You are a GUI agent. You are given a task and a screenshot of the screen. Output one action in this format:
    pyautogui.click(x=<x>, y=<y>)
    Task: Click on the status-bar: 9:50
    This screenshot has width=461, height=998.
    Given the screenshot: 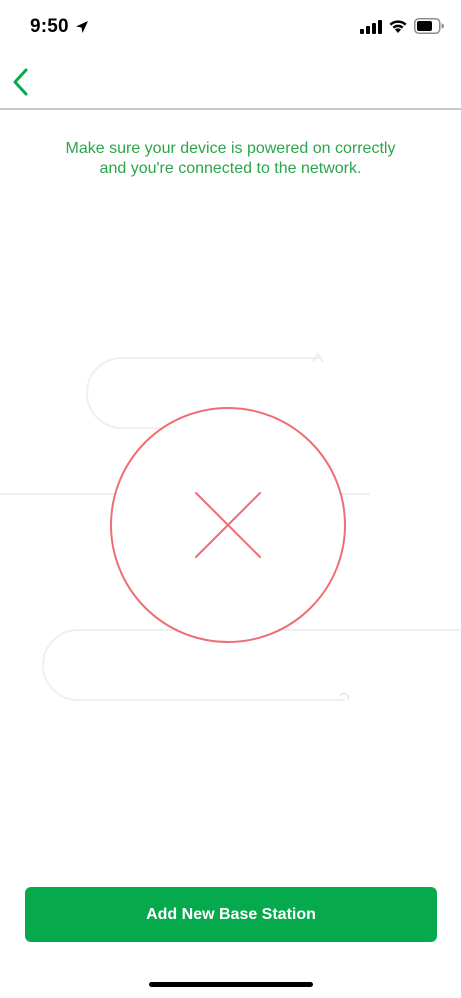 What is the action you would take?
    pyautogui.click(x=230, y=28)
    